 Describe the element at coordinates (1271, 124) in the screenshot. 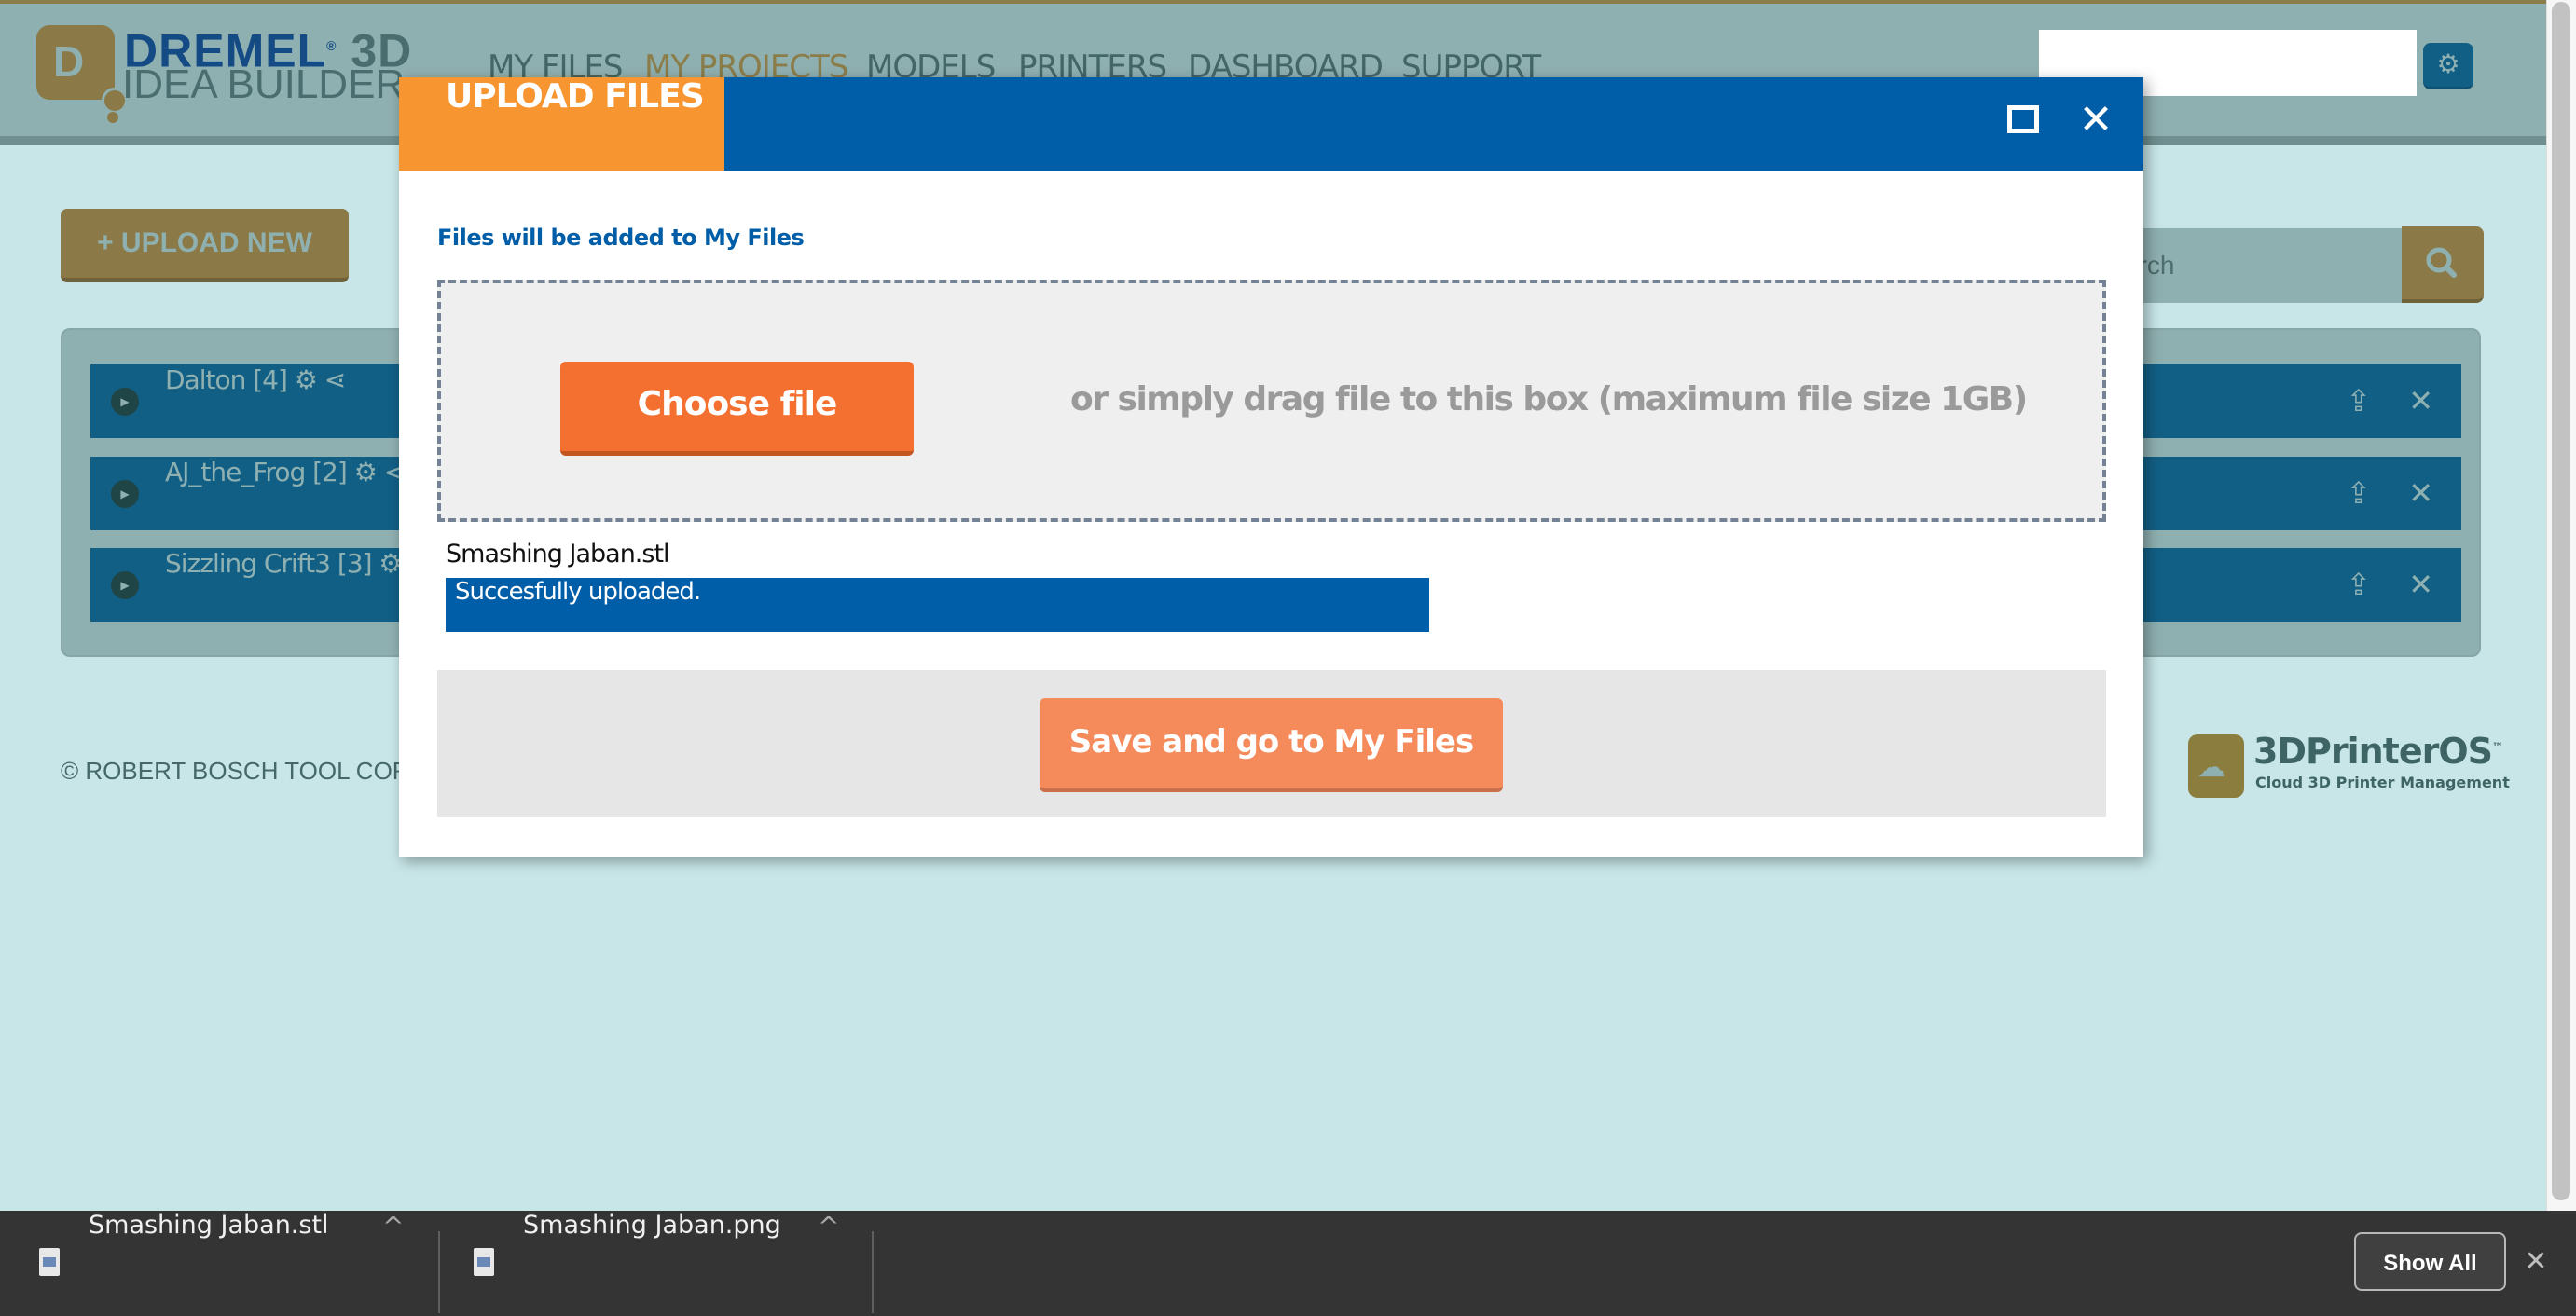

I see `dialog-header: UPLOAD FILES ✕` at that location.